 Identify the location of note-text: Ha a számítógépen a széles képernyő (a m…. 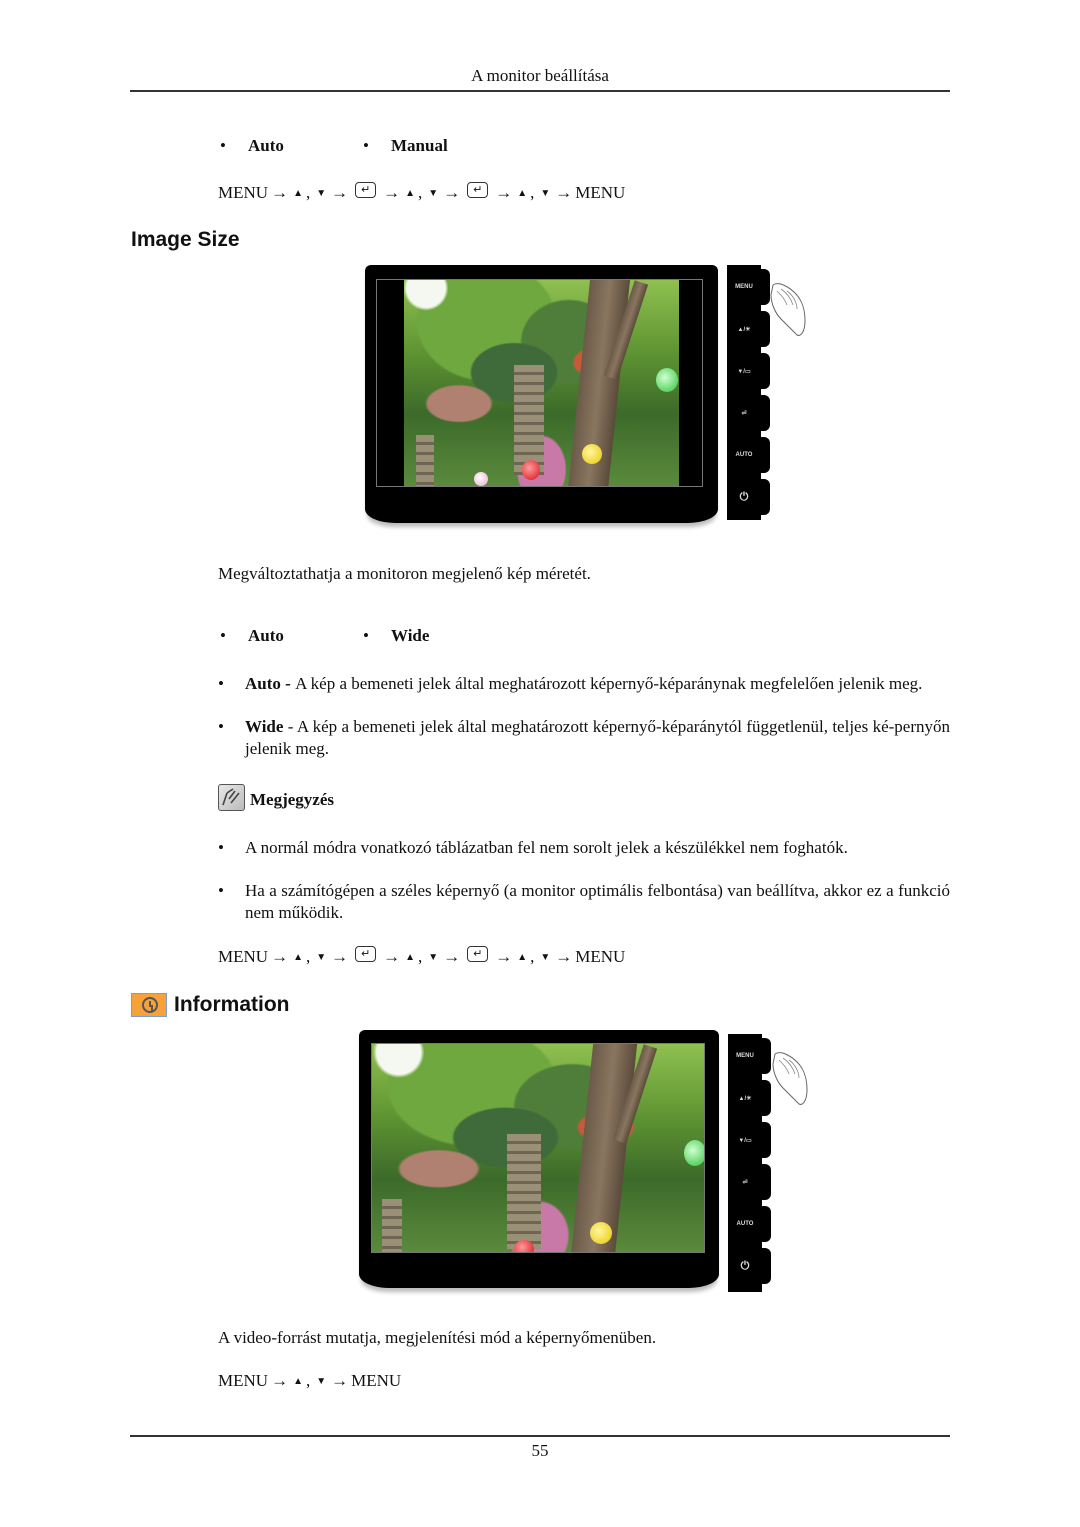
(597, 901).